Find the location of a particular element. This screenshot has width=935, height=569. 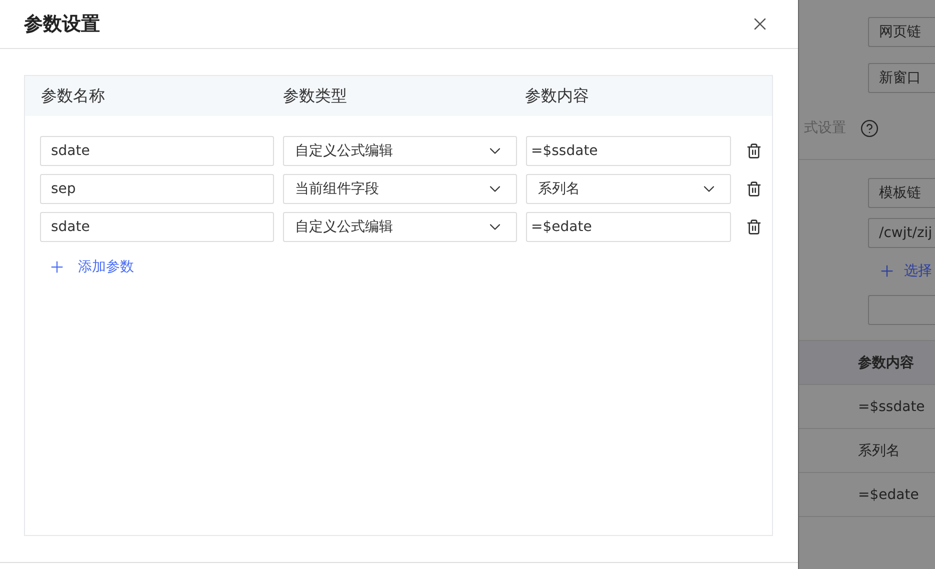

column-header: 参数内容 is located at coordinates (557, 96).